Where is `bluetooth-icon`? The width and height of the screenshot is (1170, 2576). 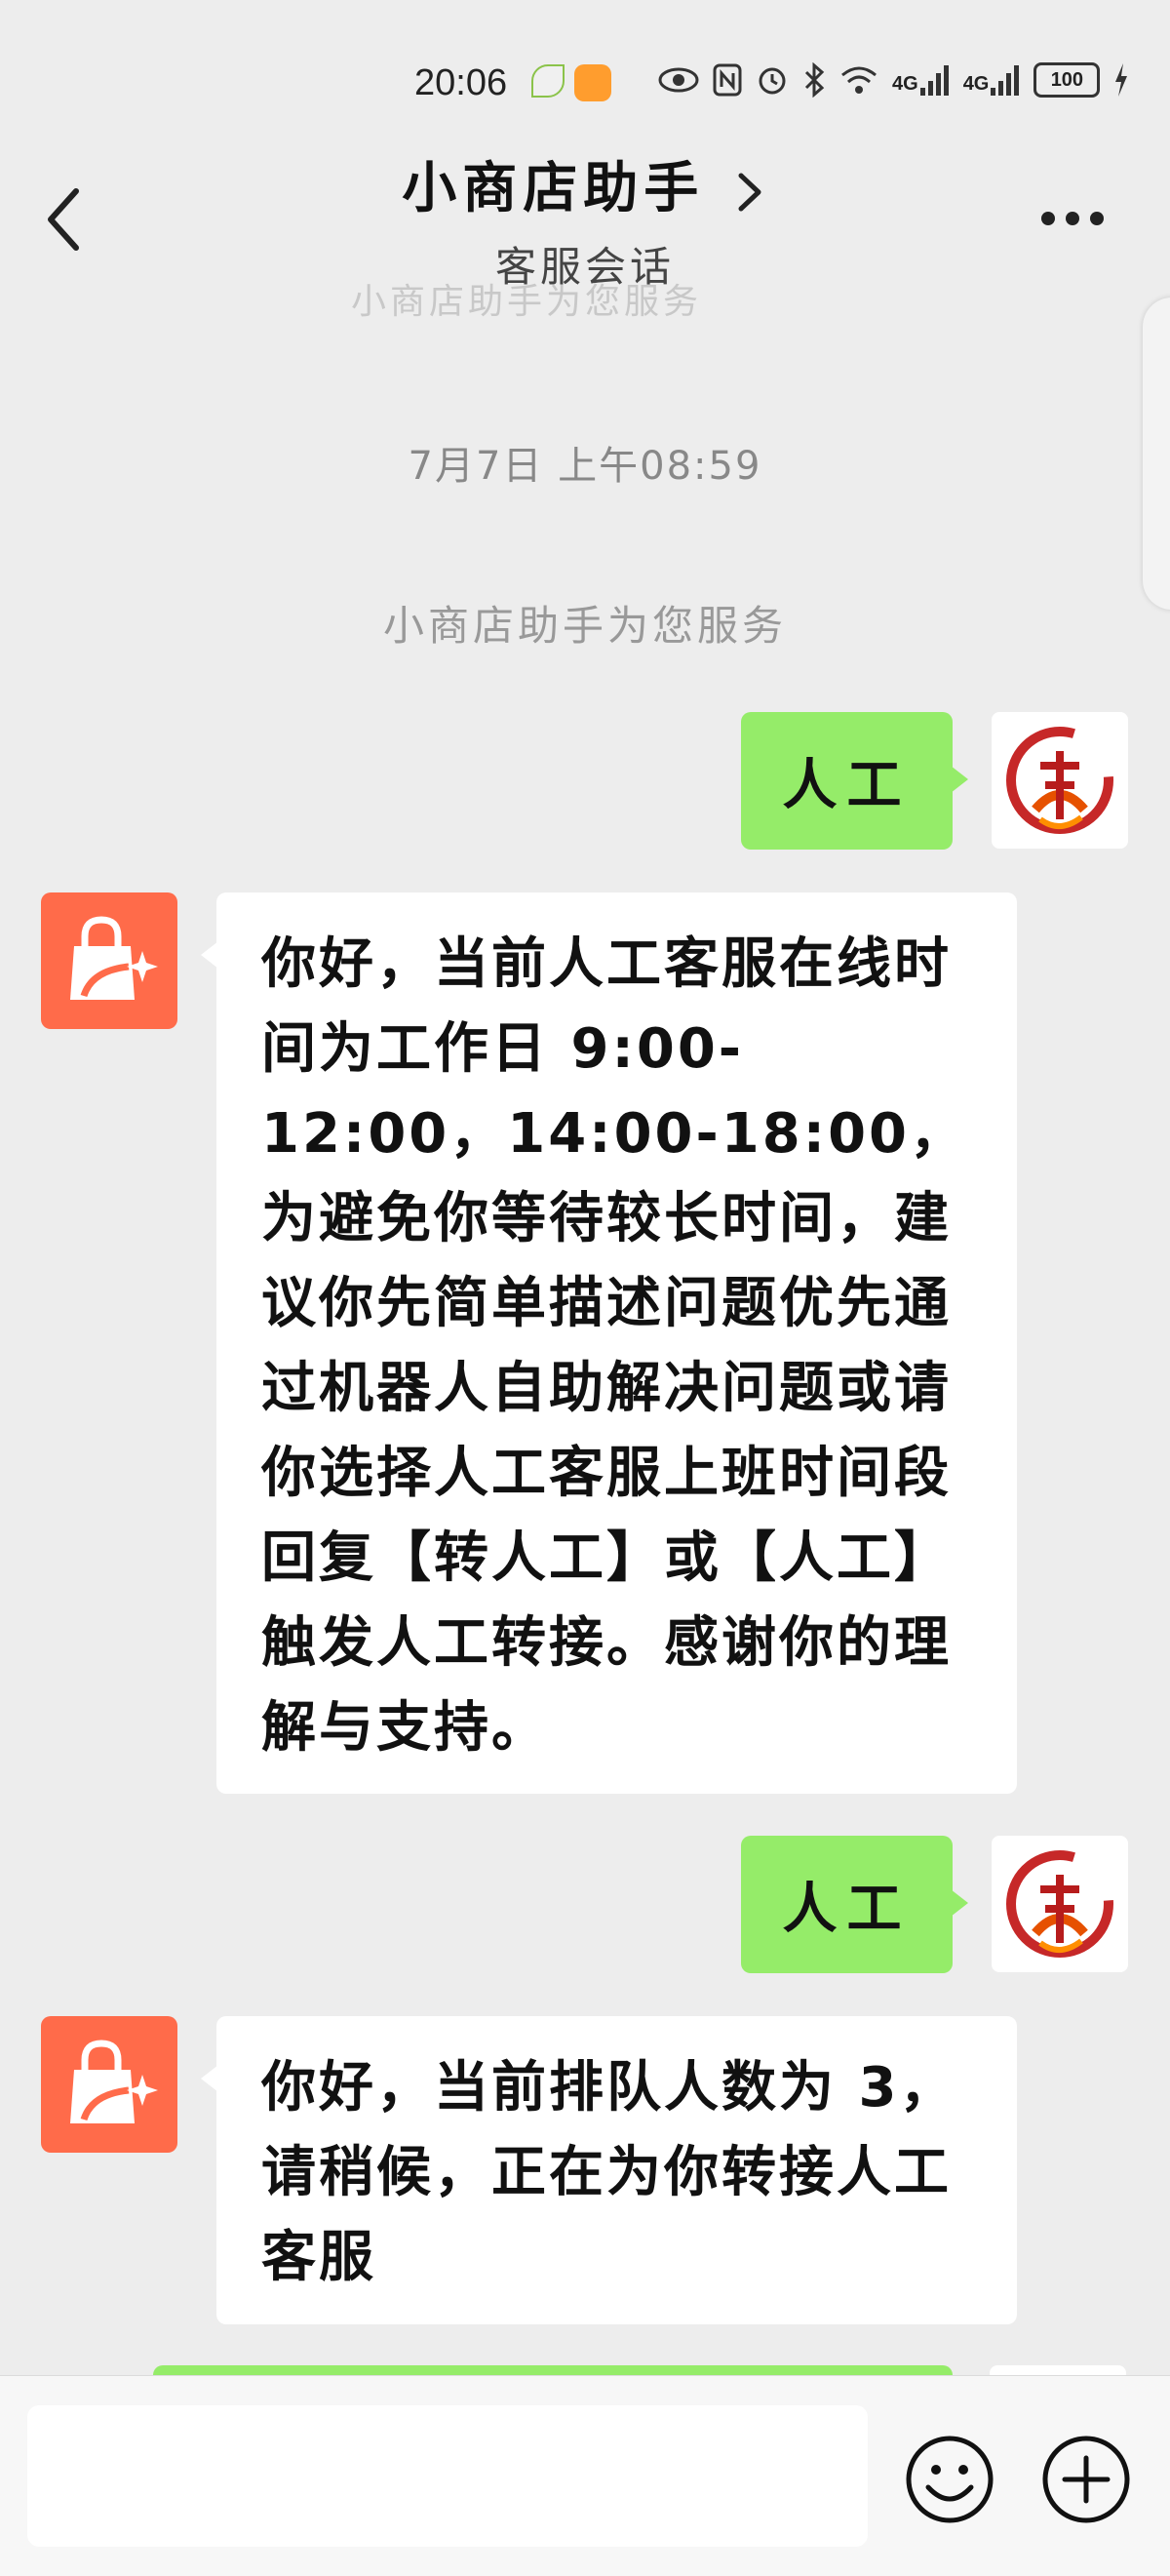 bluetooth-icon is located at coordinates (814, 80).